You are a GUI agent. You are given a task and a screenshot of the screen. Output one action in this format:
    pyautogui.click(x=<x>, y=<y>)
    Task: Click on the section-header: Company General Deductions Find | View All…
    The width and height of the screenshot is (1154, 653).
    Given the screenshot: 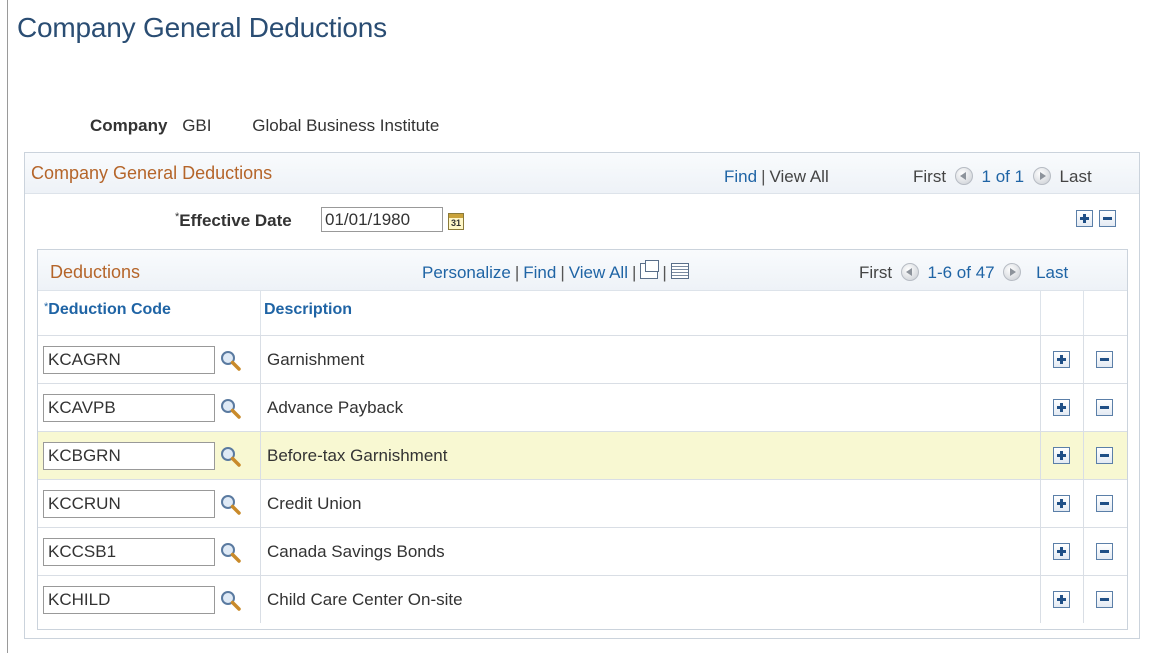 What is the action you would take?
    pyautogui.click(x=582, y=173)
    